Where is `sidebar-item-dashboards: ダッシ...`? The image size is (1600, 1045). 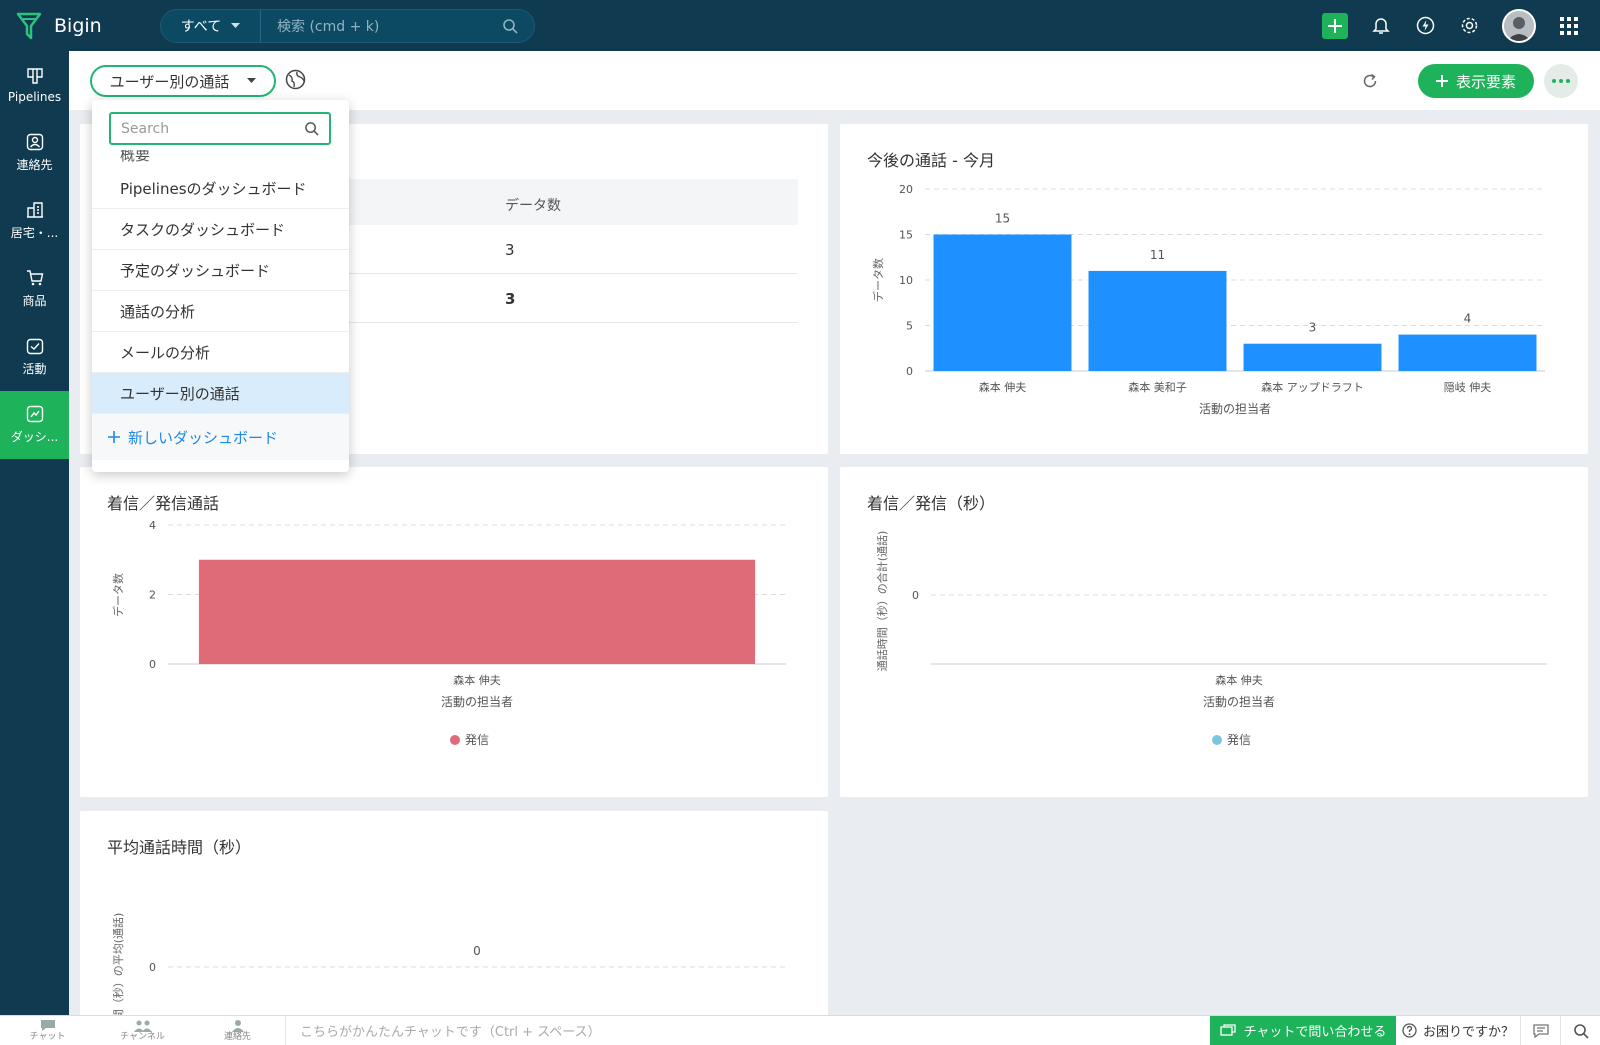
sidebar-item-dashboards: ダッシ... is located at coordinates (34, 425).